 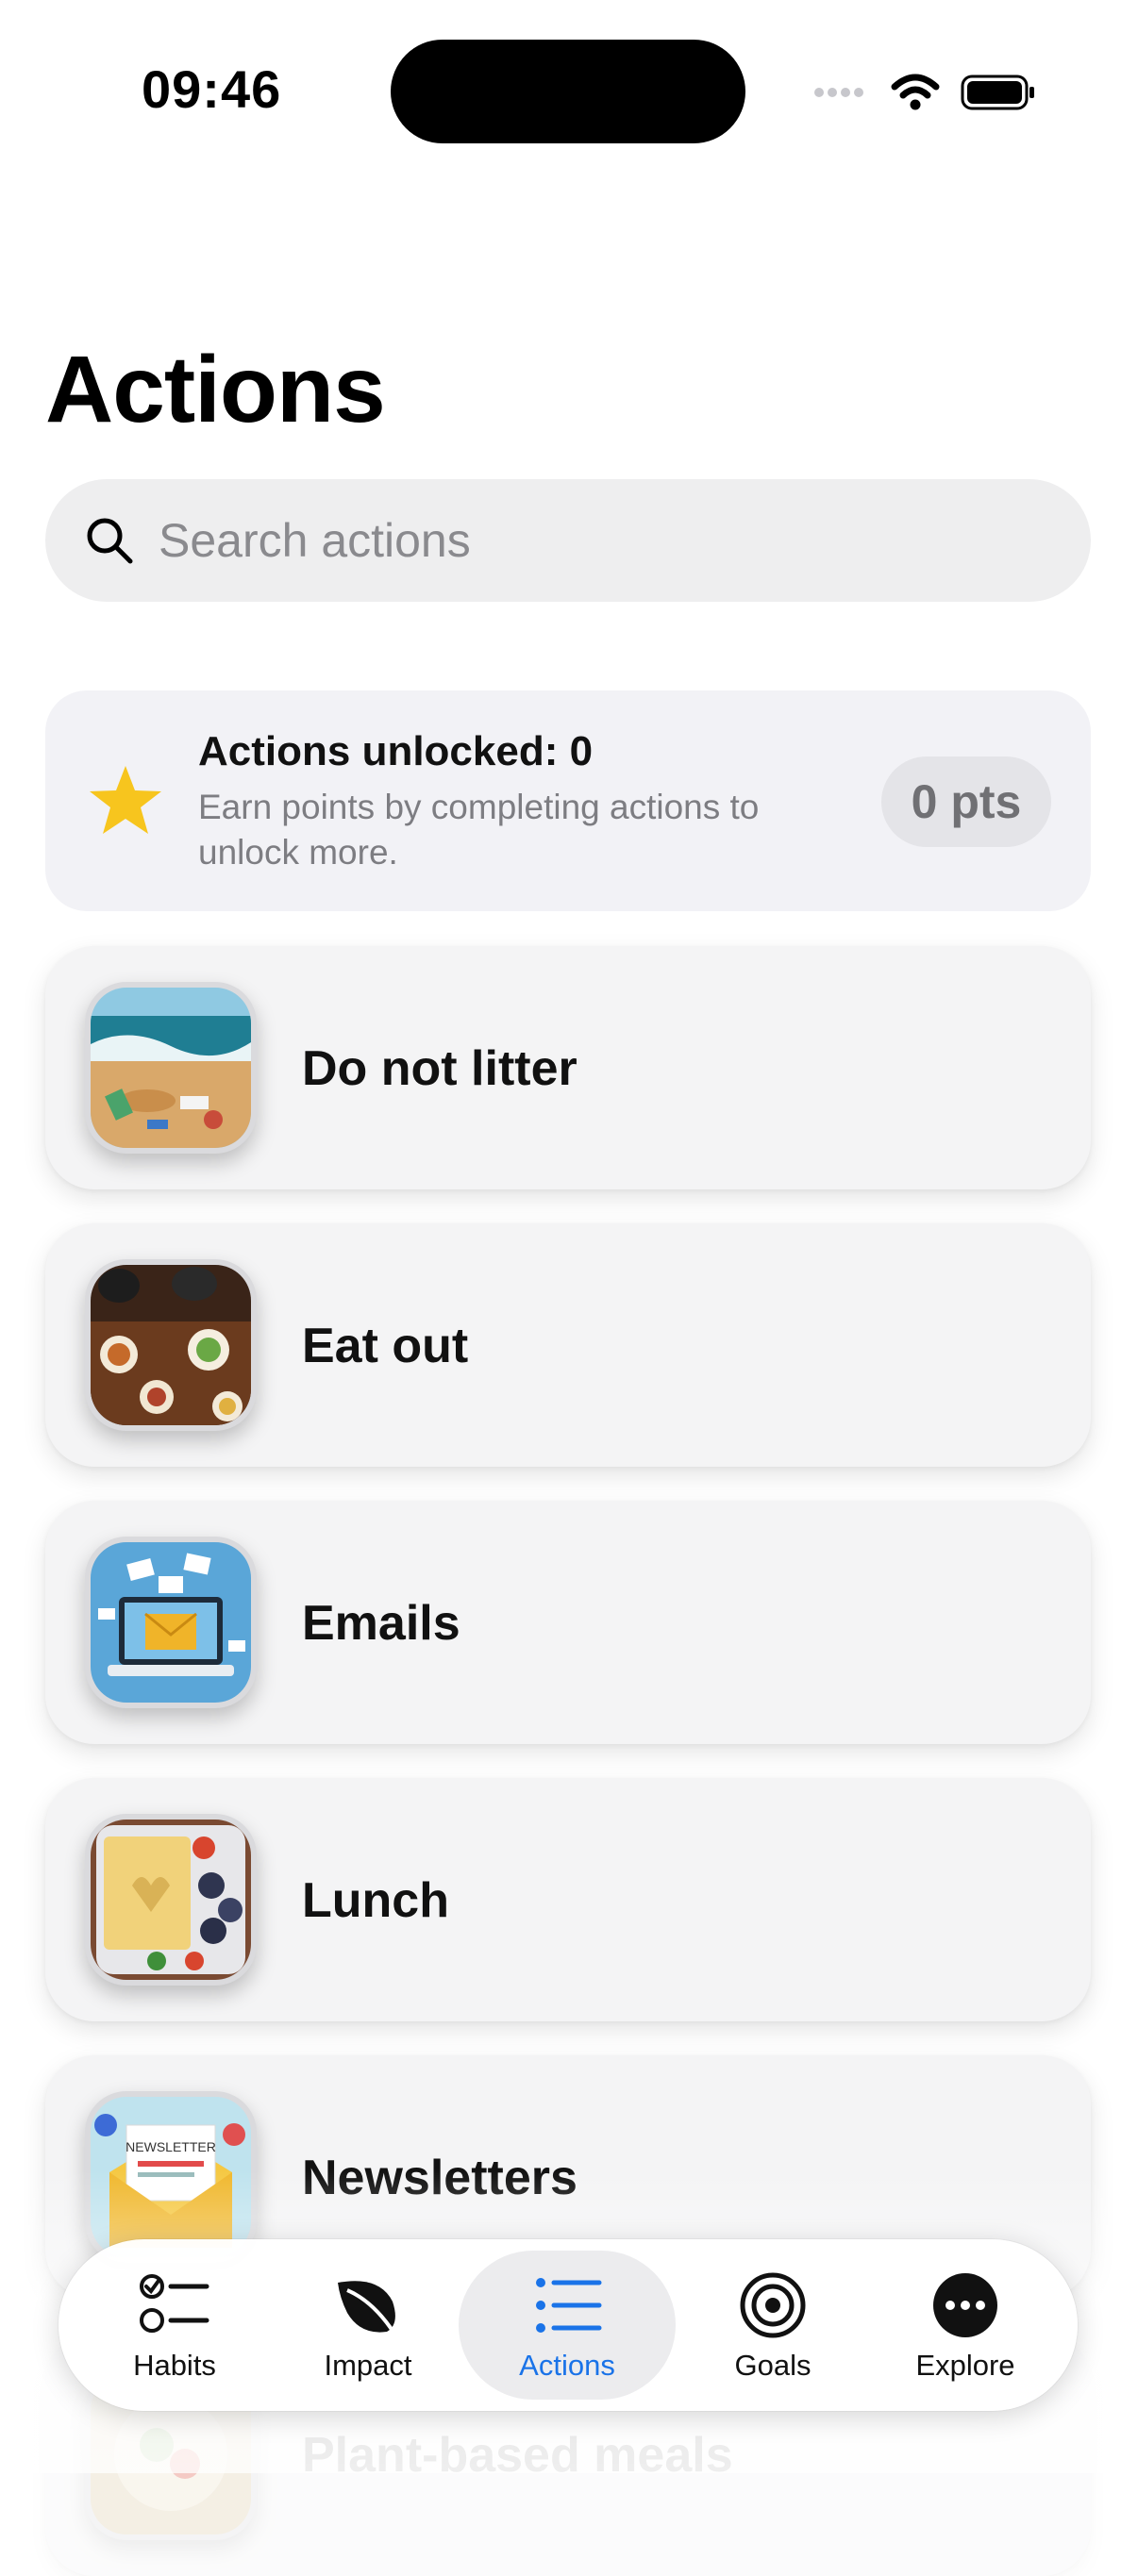 I want to click on page-title: Actions, so click(x=215, y=389).